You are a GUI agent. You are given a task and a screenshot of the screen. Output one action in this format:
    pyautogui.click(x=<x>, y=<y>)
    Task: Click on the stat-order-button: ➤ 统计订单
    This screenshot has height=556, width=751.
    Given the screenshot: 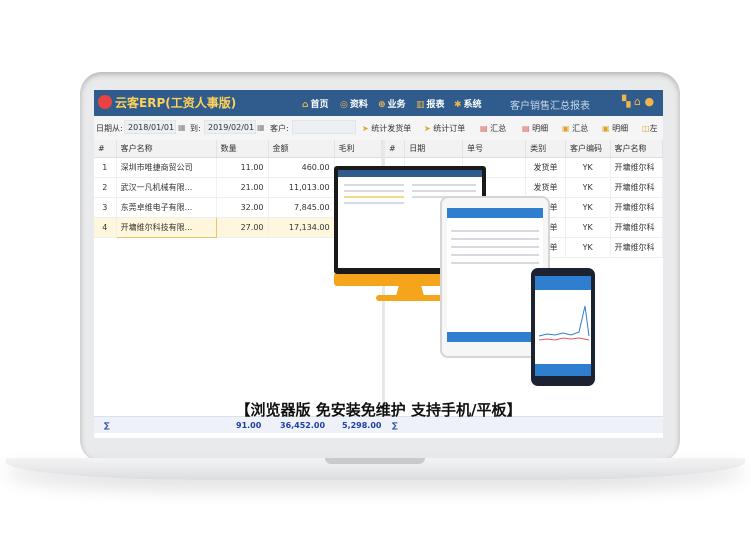 What is the action you would take?
    pyautogui.click(x=444, y=128)
    